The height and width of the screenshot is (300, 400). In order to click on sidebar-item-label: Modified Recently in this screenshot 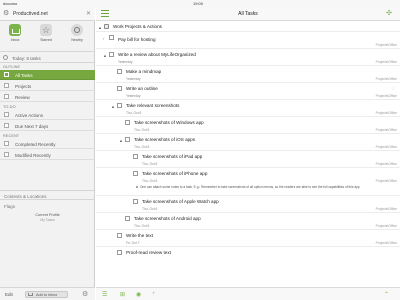, I will do `click(33, 155)`.